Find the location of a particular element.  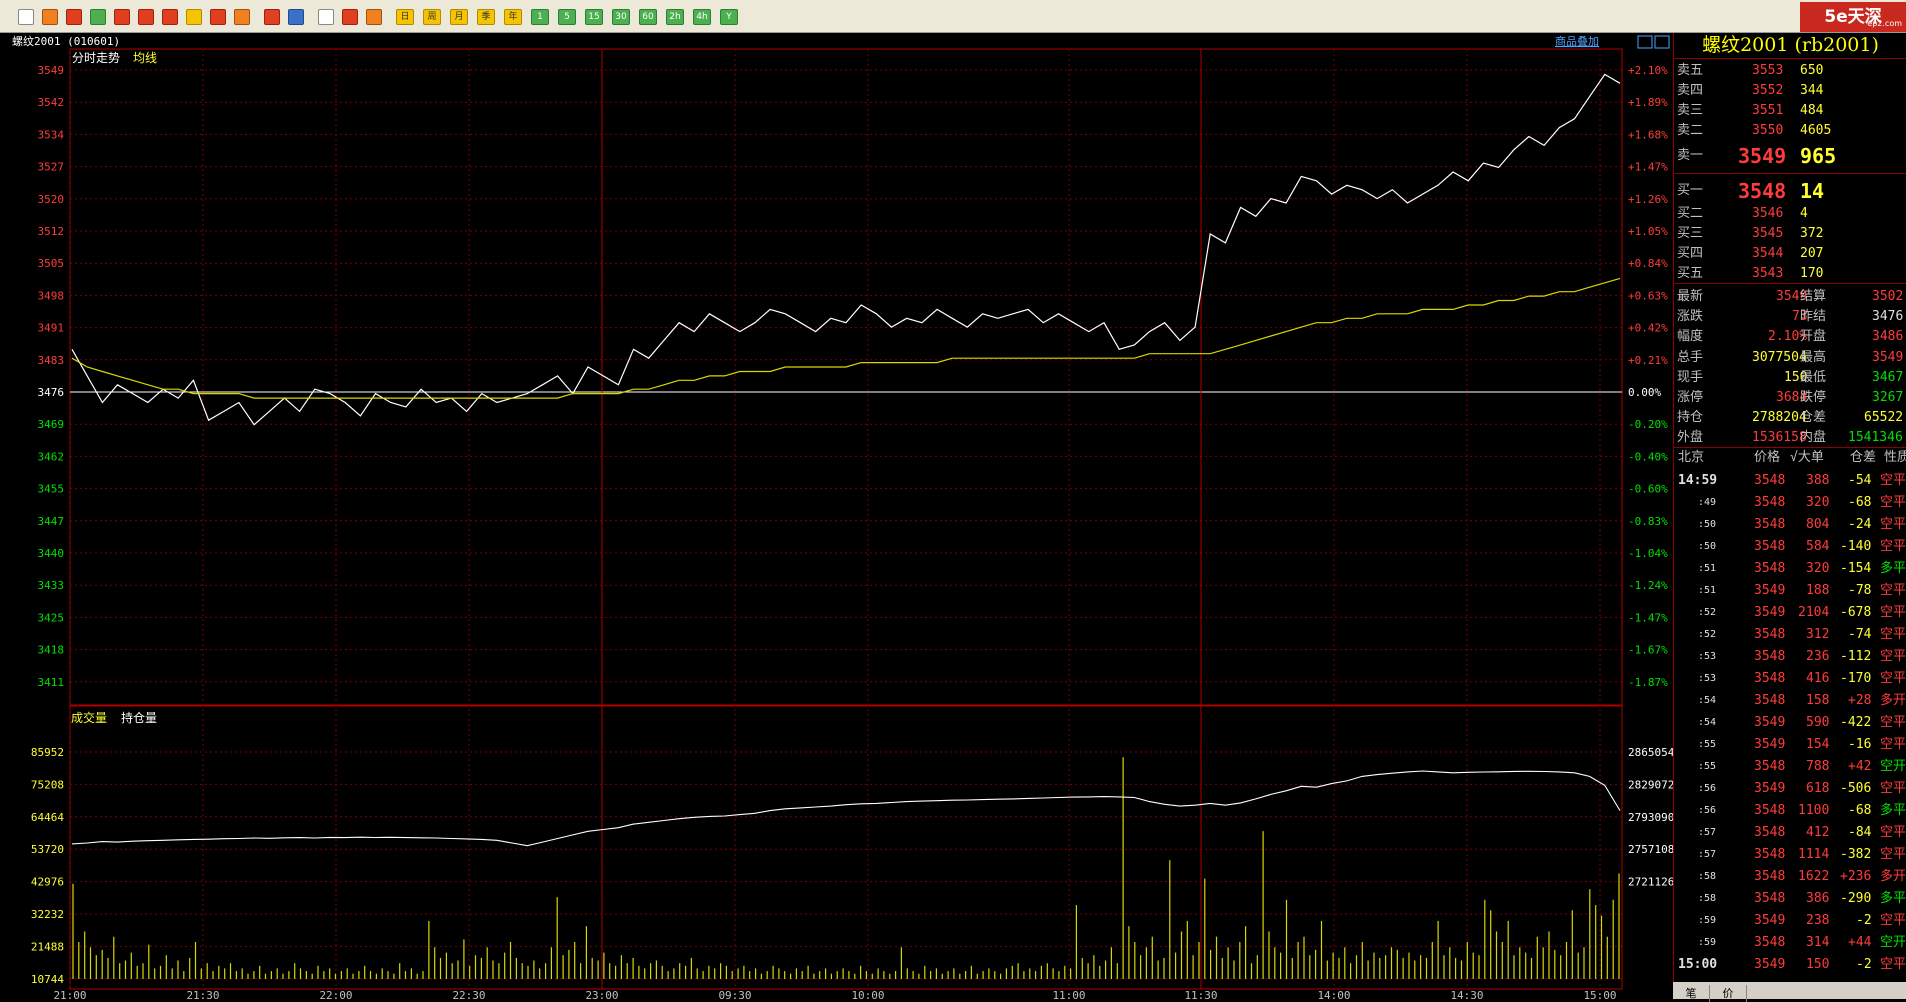

pct-tick-label: -0.40% is located at coordinates (1648, 456).